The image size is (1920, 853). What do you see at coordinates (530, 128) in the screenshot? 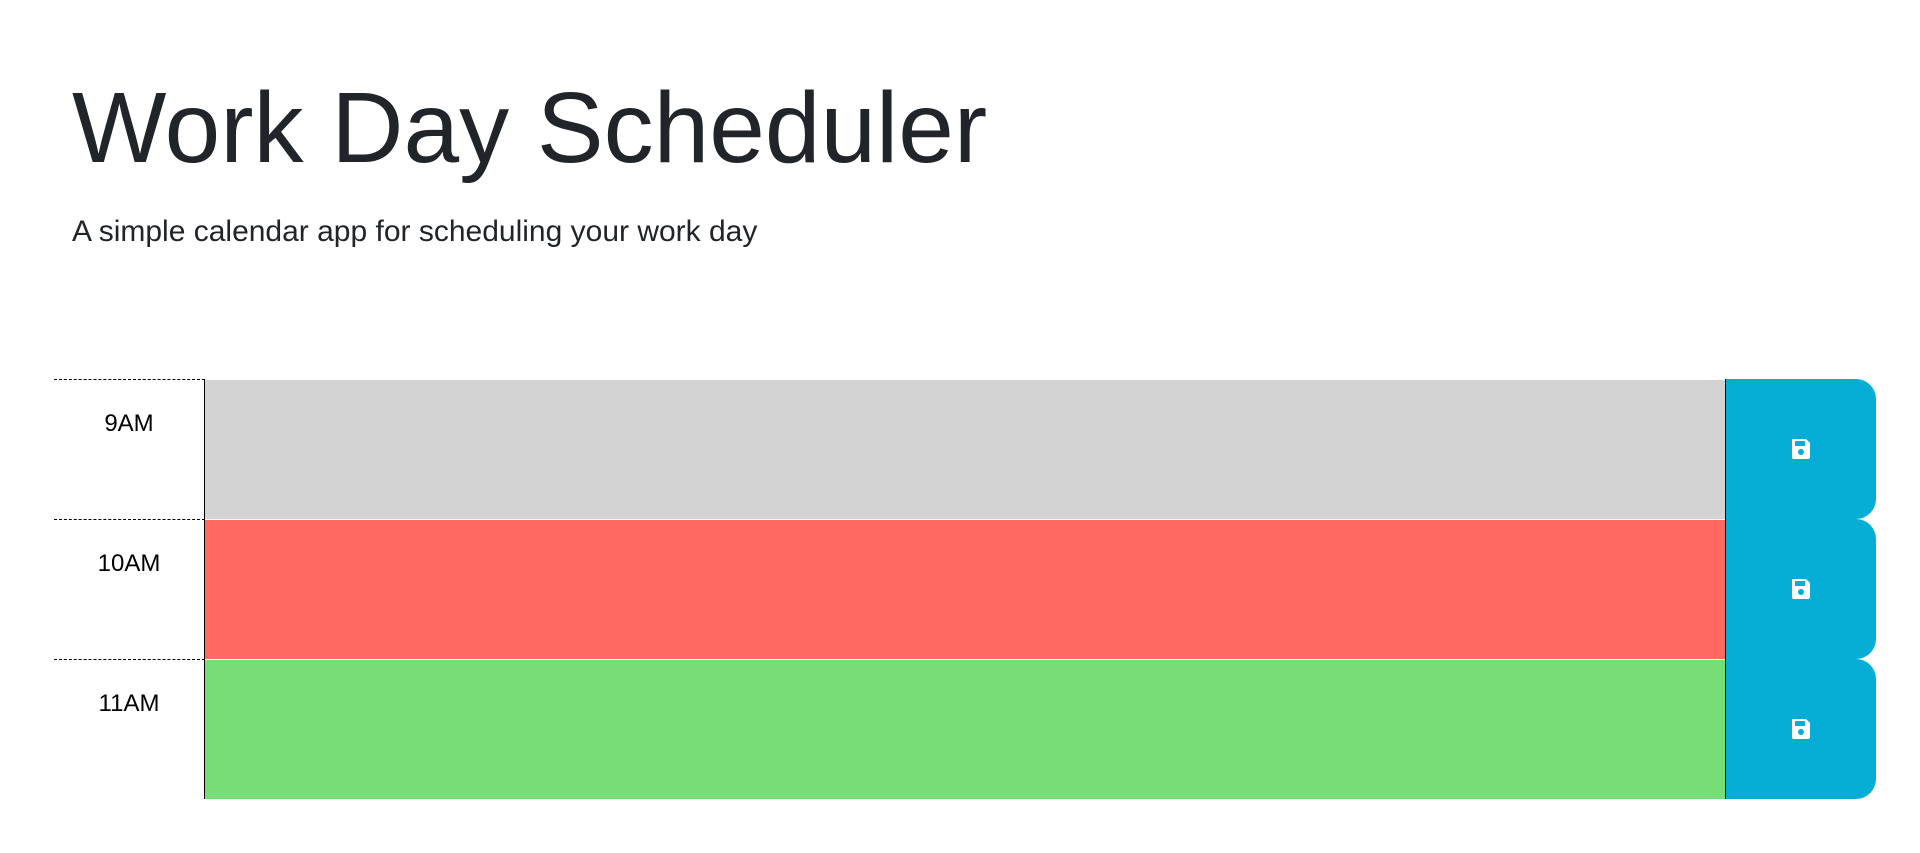
I see `page-title: Work Day Scheduler` at bounding box center [530, 128].